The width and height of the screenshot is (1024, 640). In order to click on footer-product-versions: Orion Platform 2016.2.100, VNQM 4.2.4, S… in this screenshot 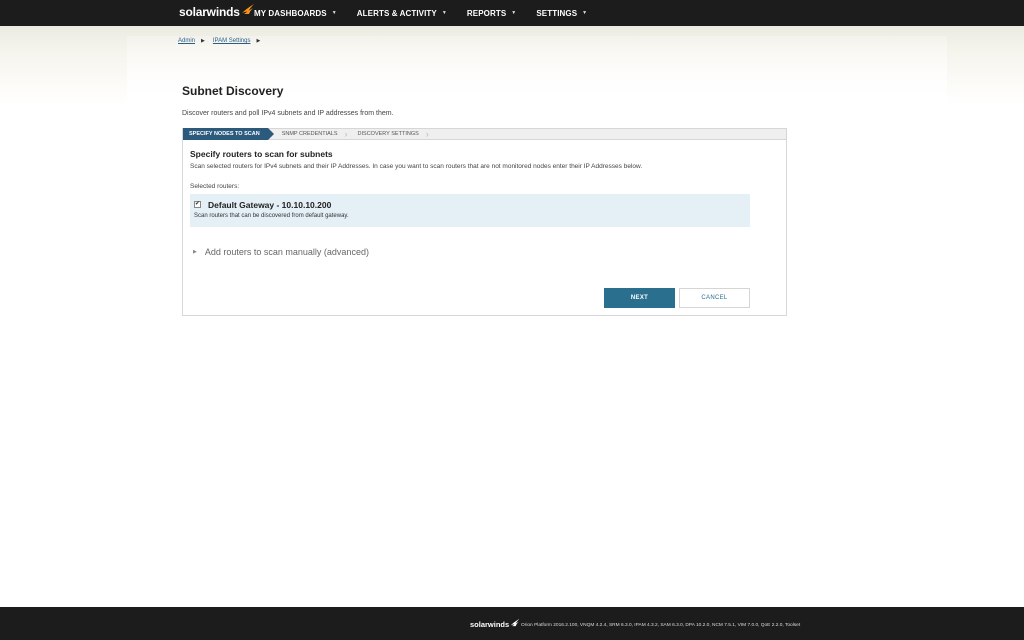, I will do `click(661, 625)`.